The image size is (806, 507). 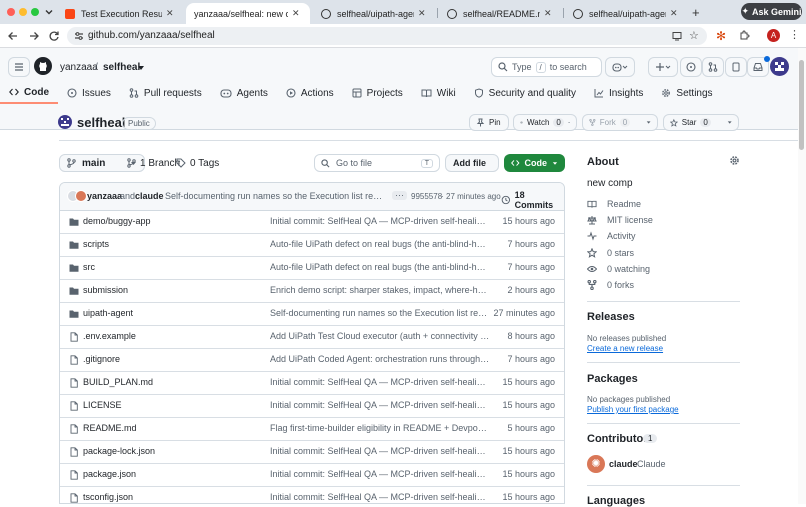 What do you see at coordinates (626, 13) in the screenshot?
I see `browser-tab-uipath-agent-main: selfheal/uipath-agent/mai ✕` at bounding box center [626, 13].